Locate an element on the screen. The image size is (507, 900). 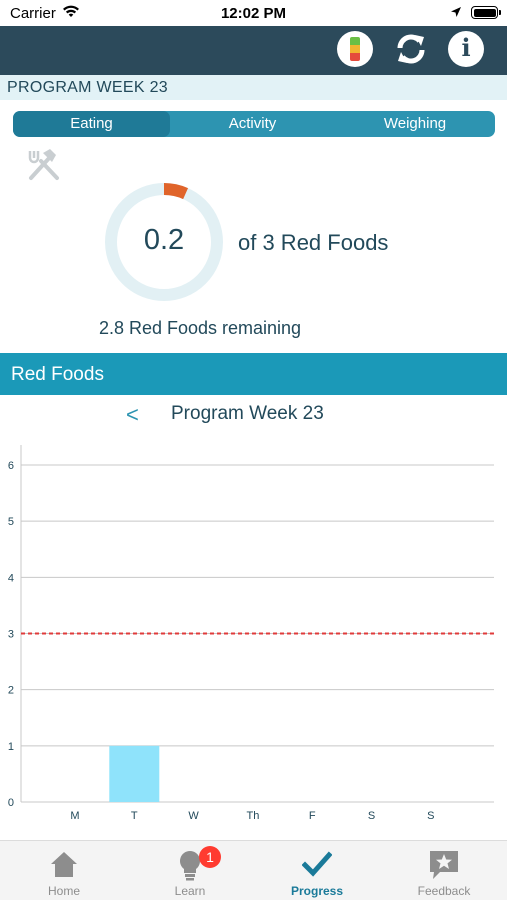
x-tick-label: T is located at coordinates (134, 816).